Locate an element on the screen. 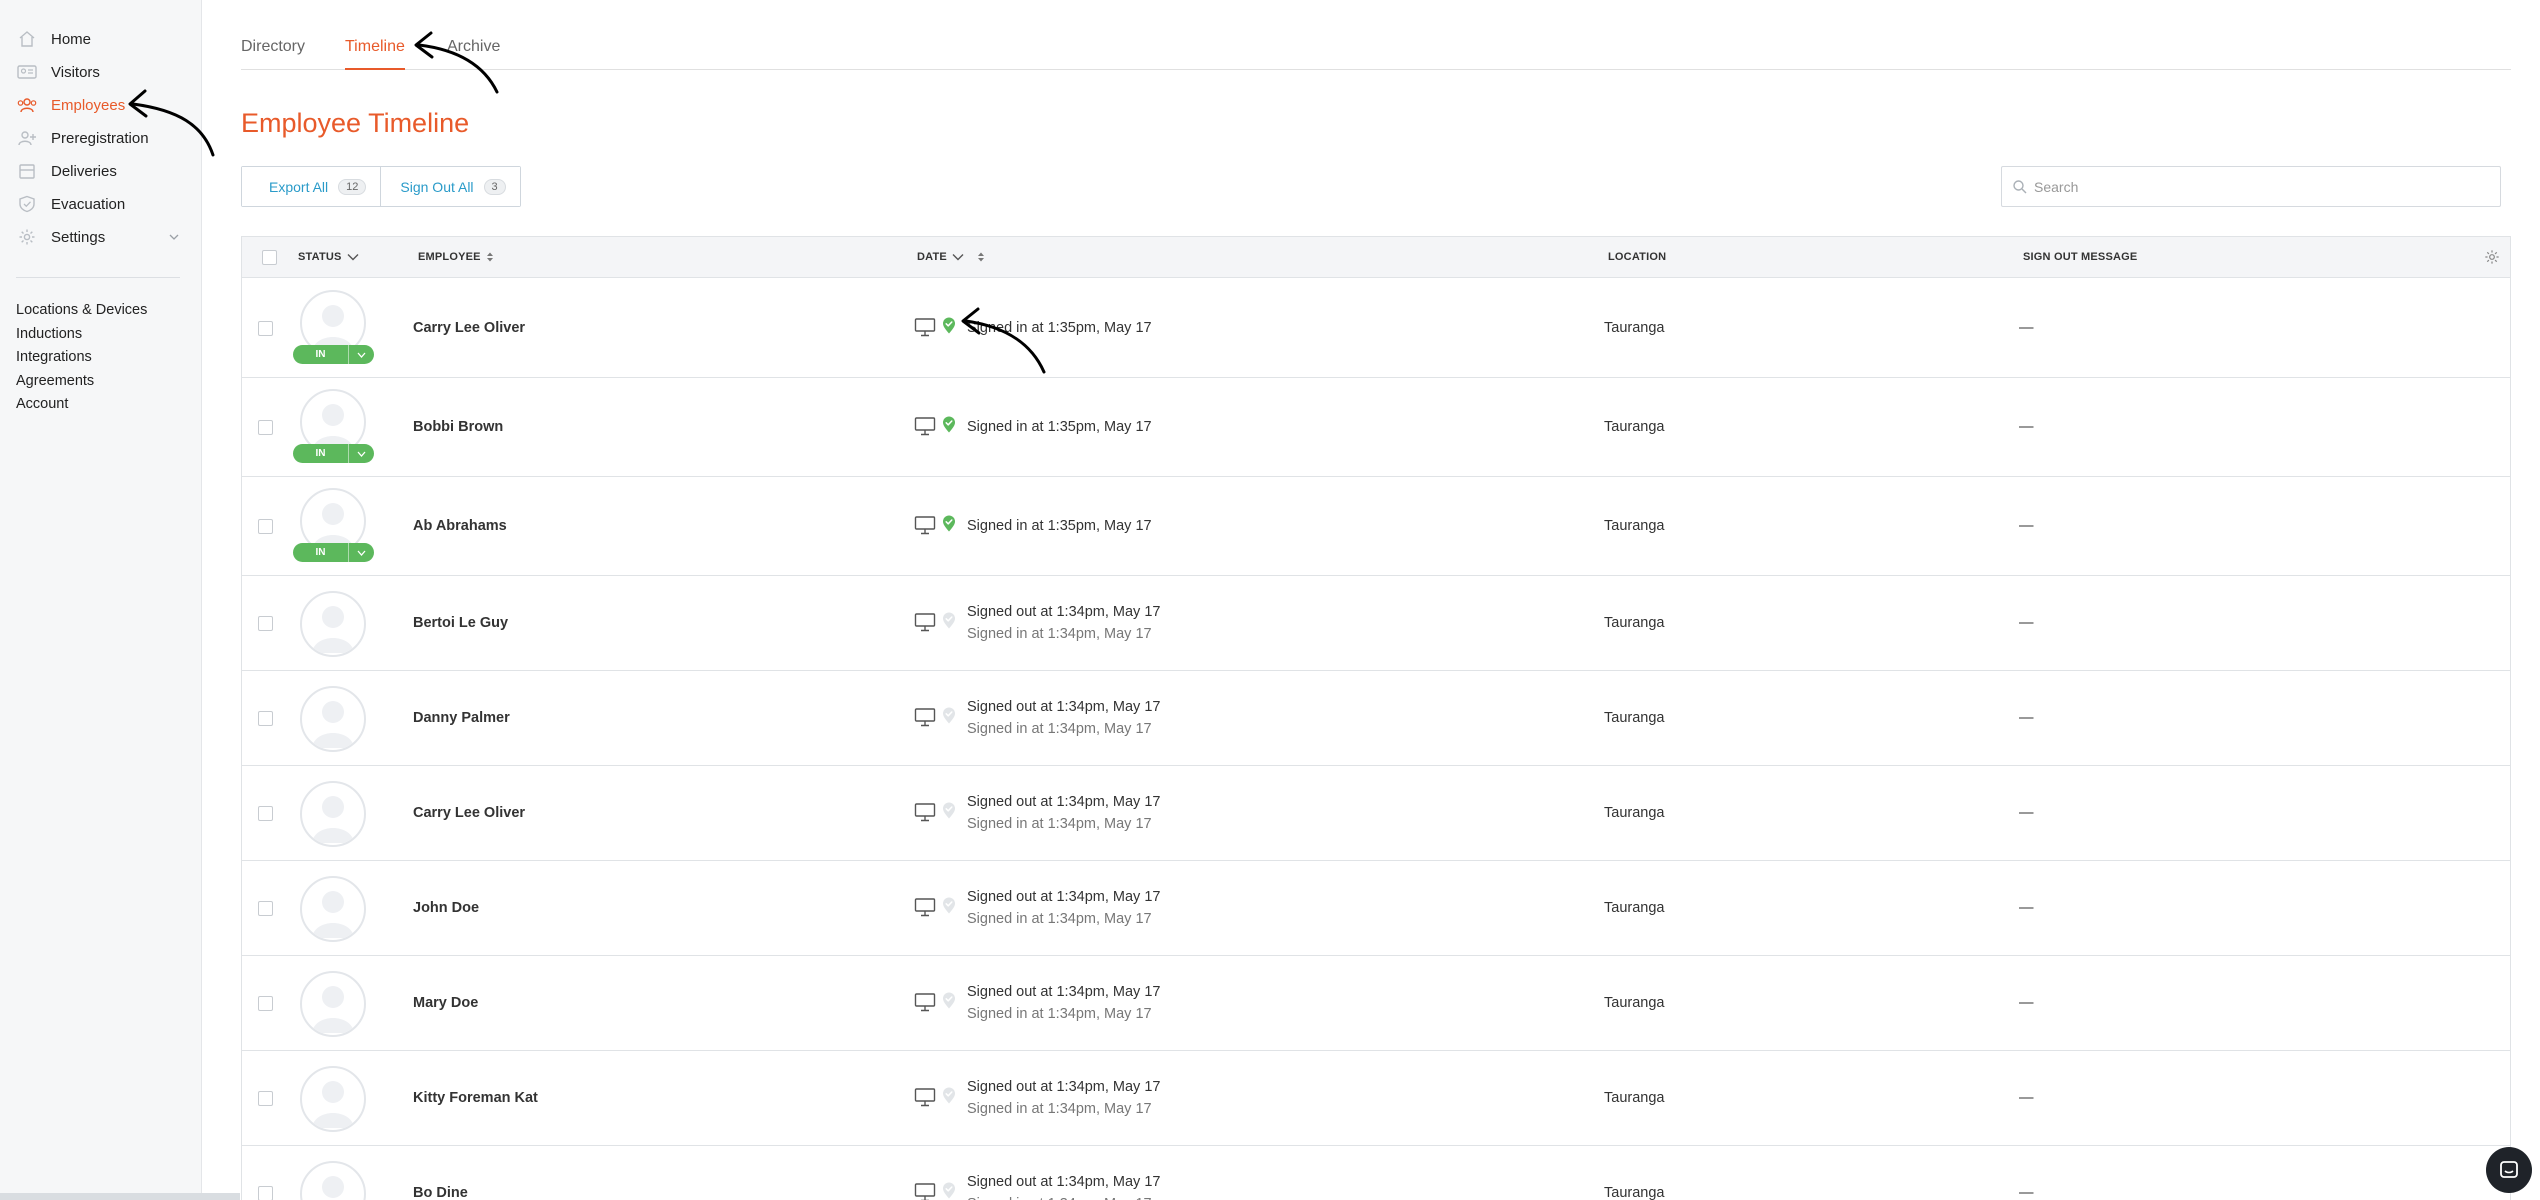  sidebar-item-employees: Employees is located at coordinates (101, 105).